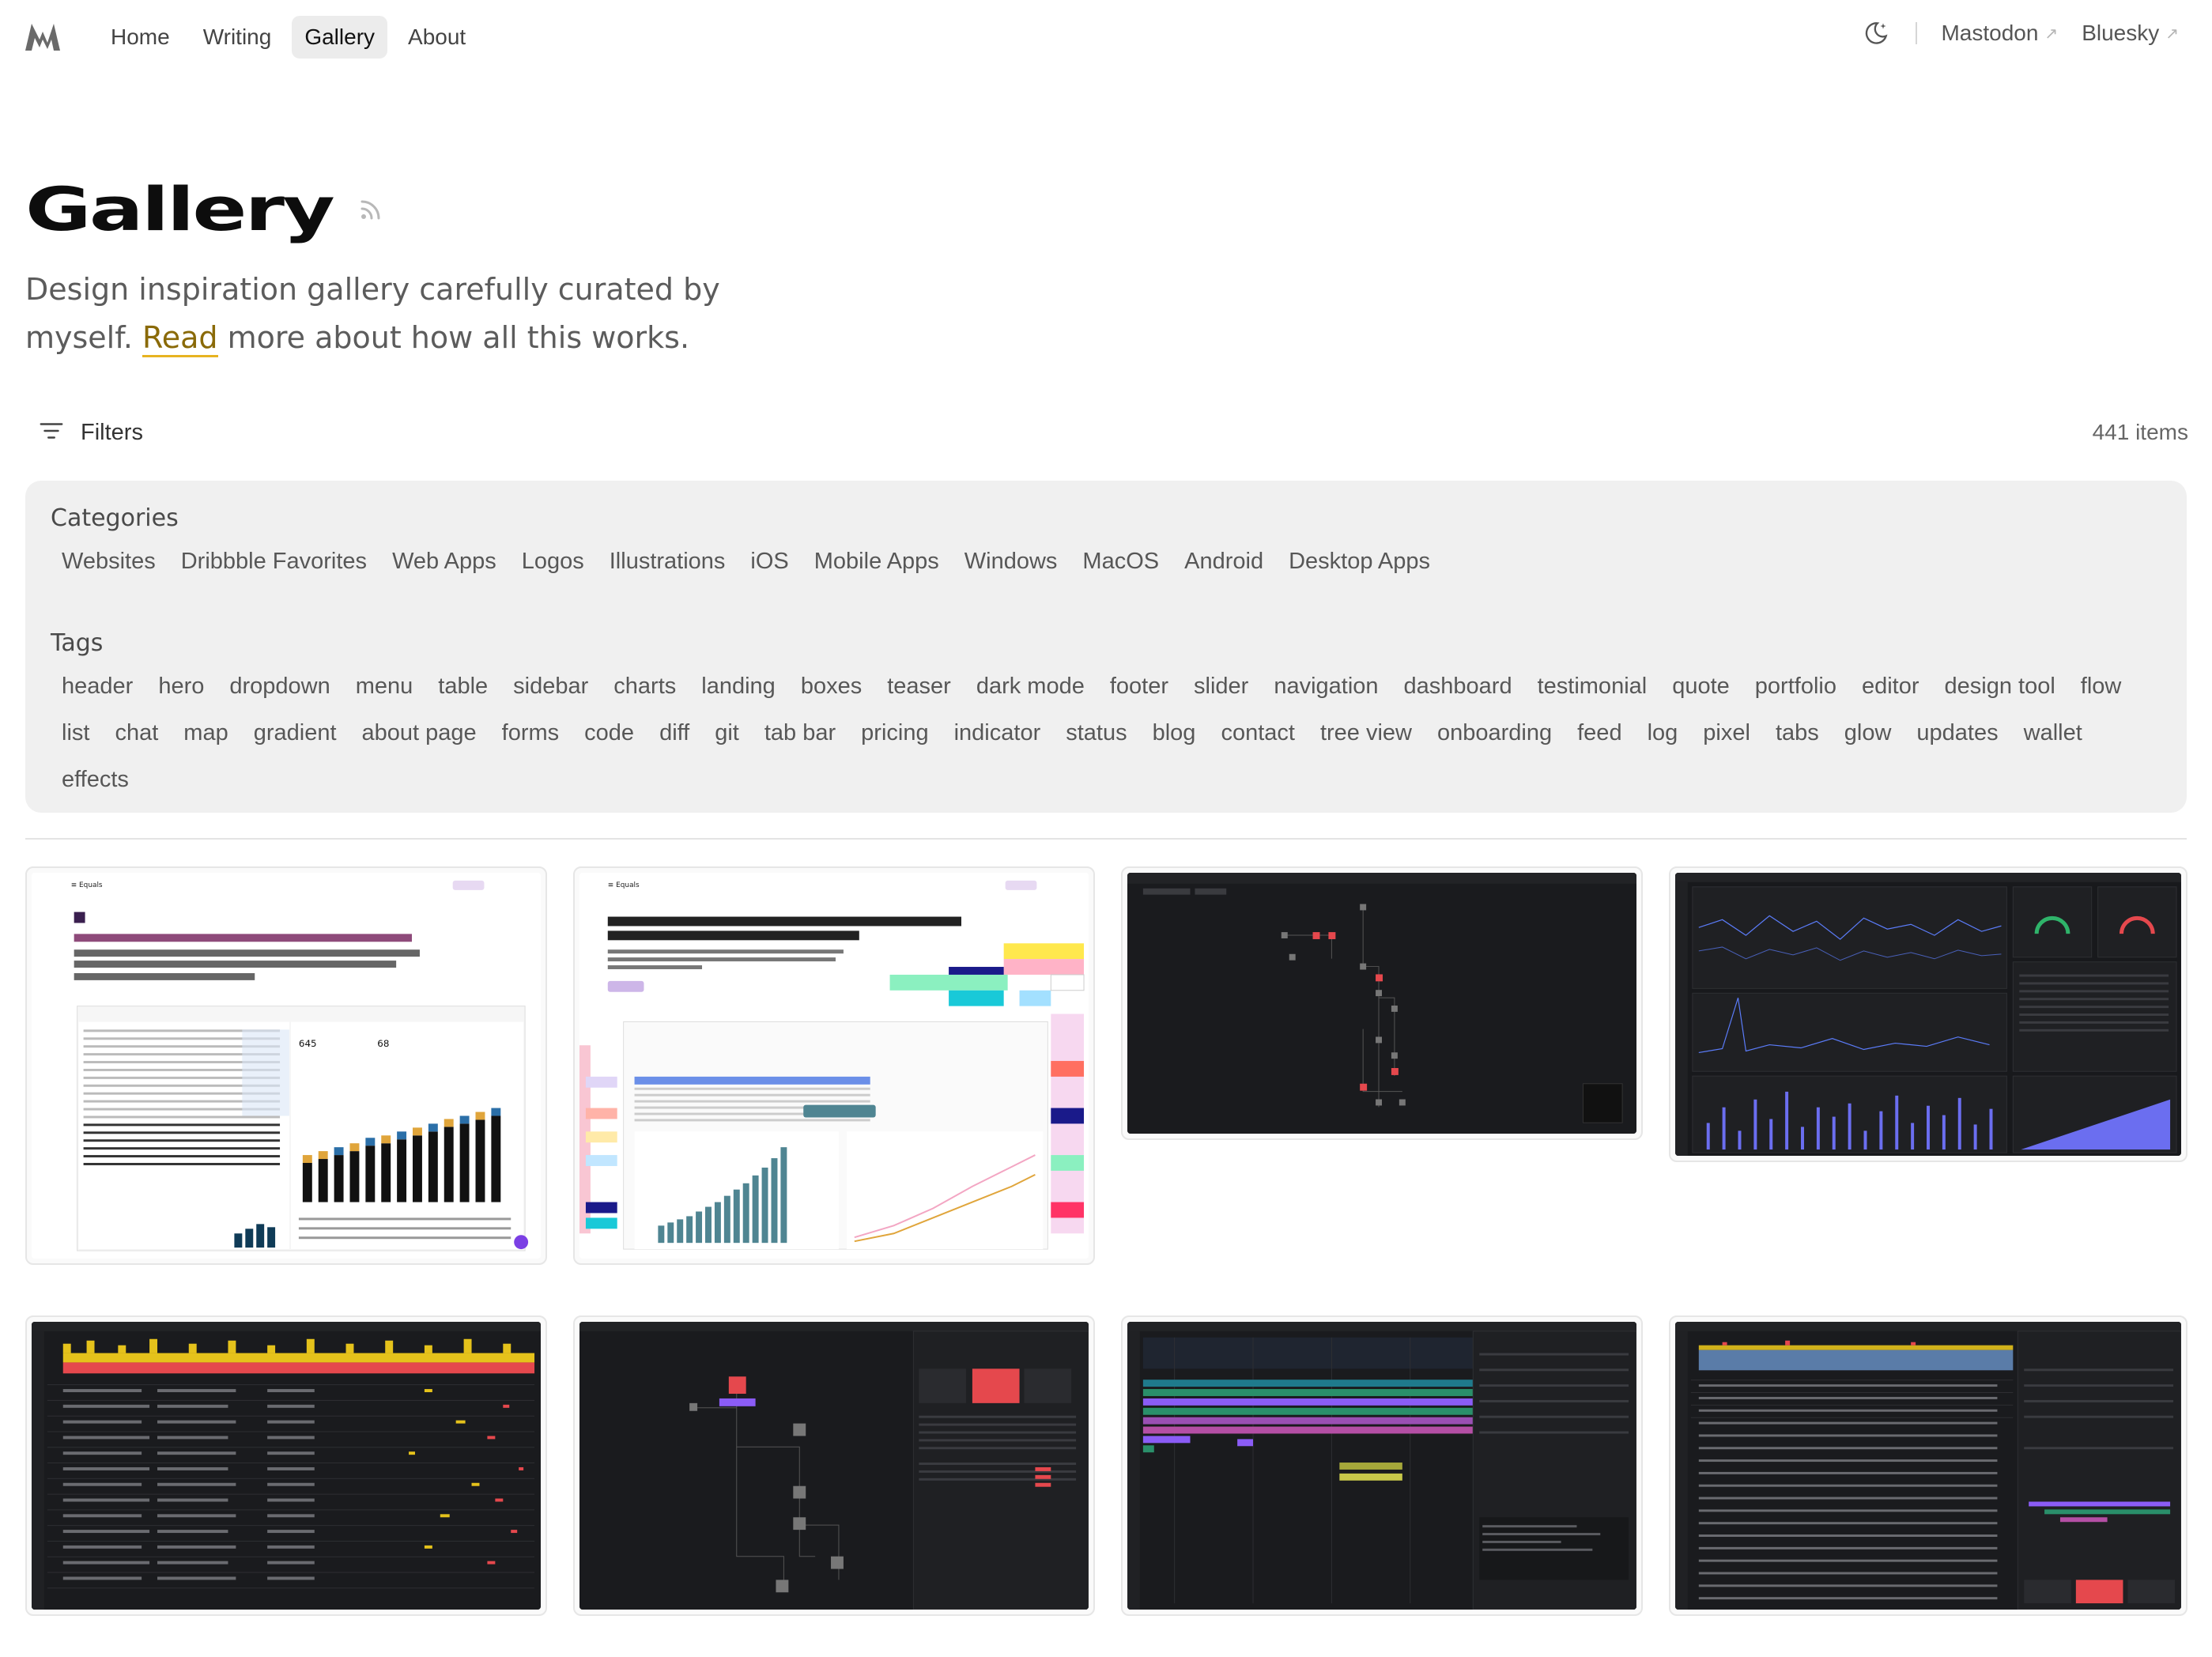 The height and width of the screenshot is (1657, 2212). I want to click on category-chip: MacOS, so click(1120, 562).